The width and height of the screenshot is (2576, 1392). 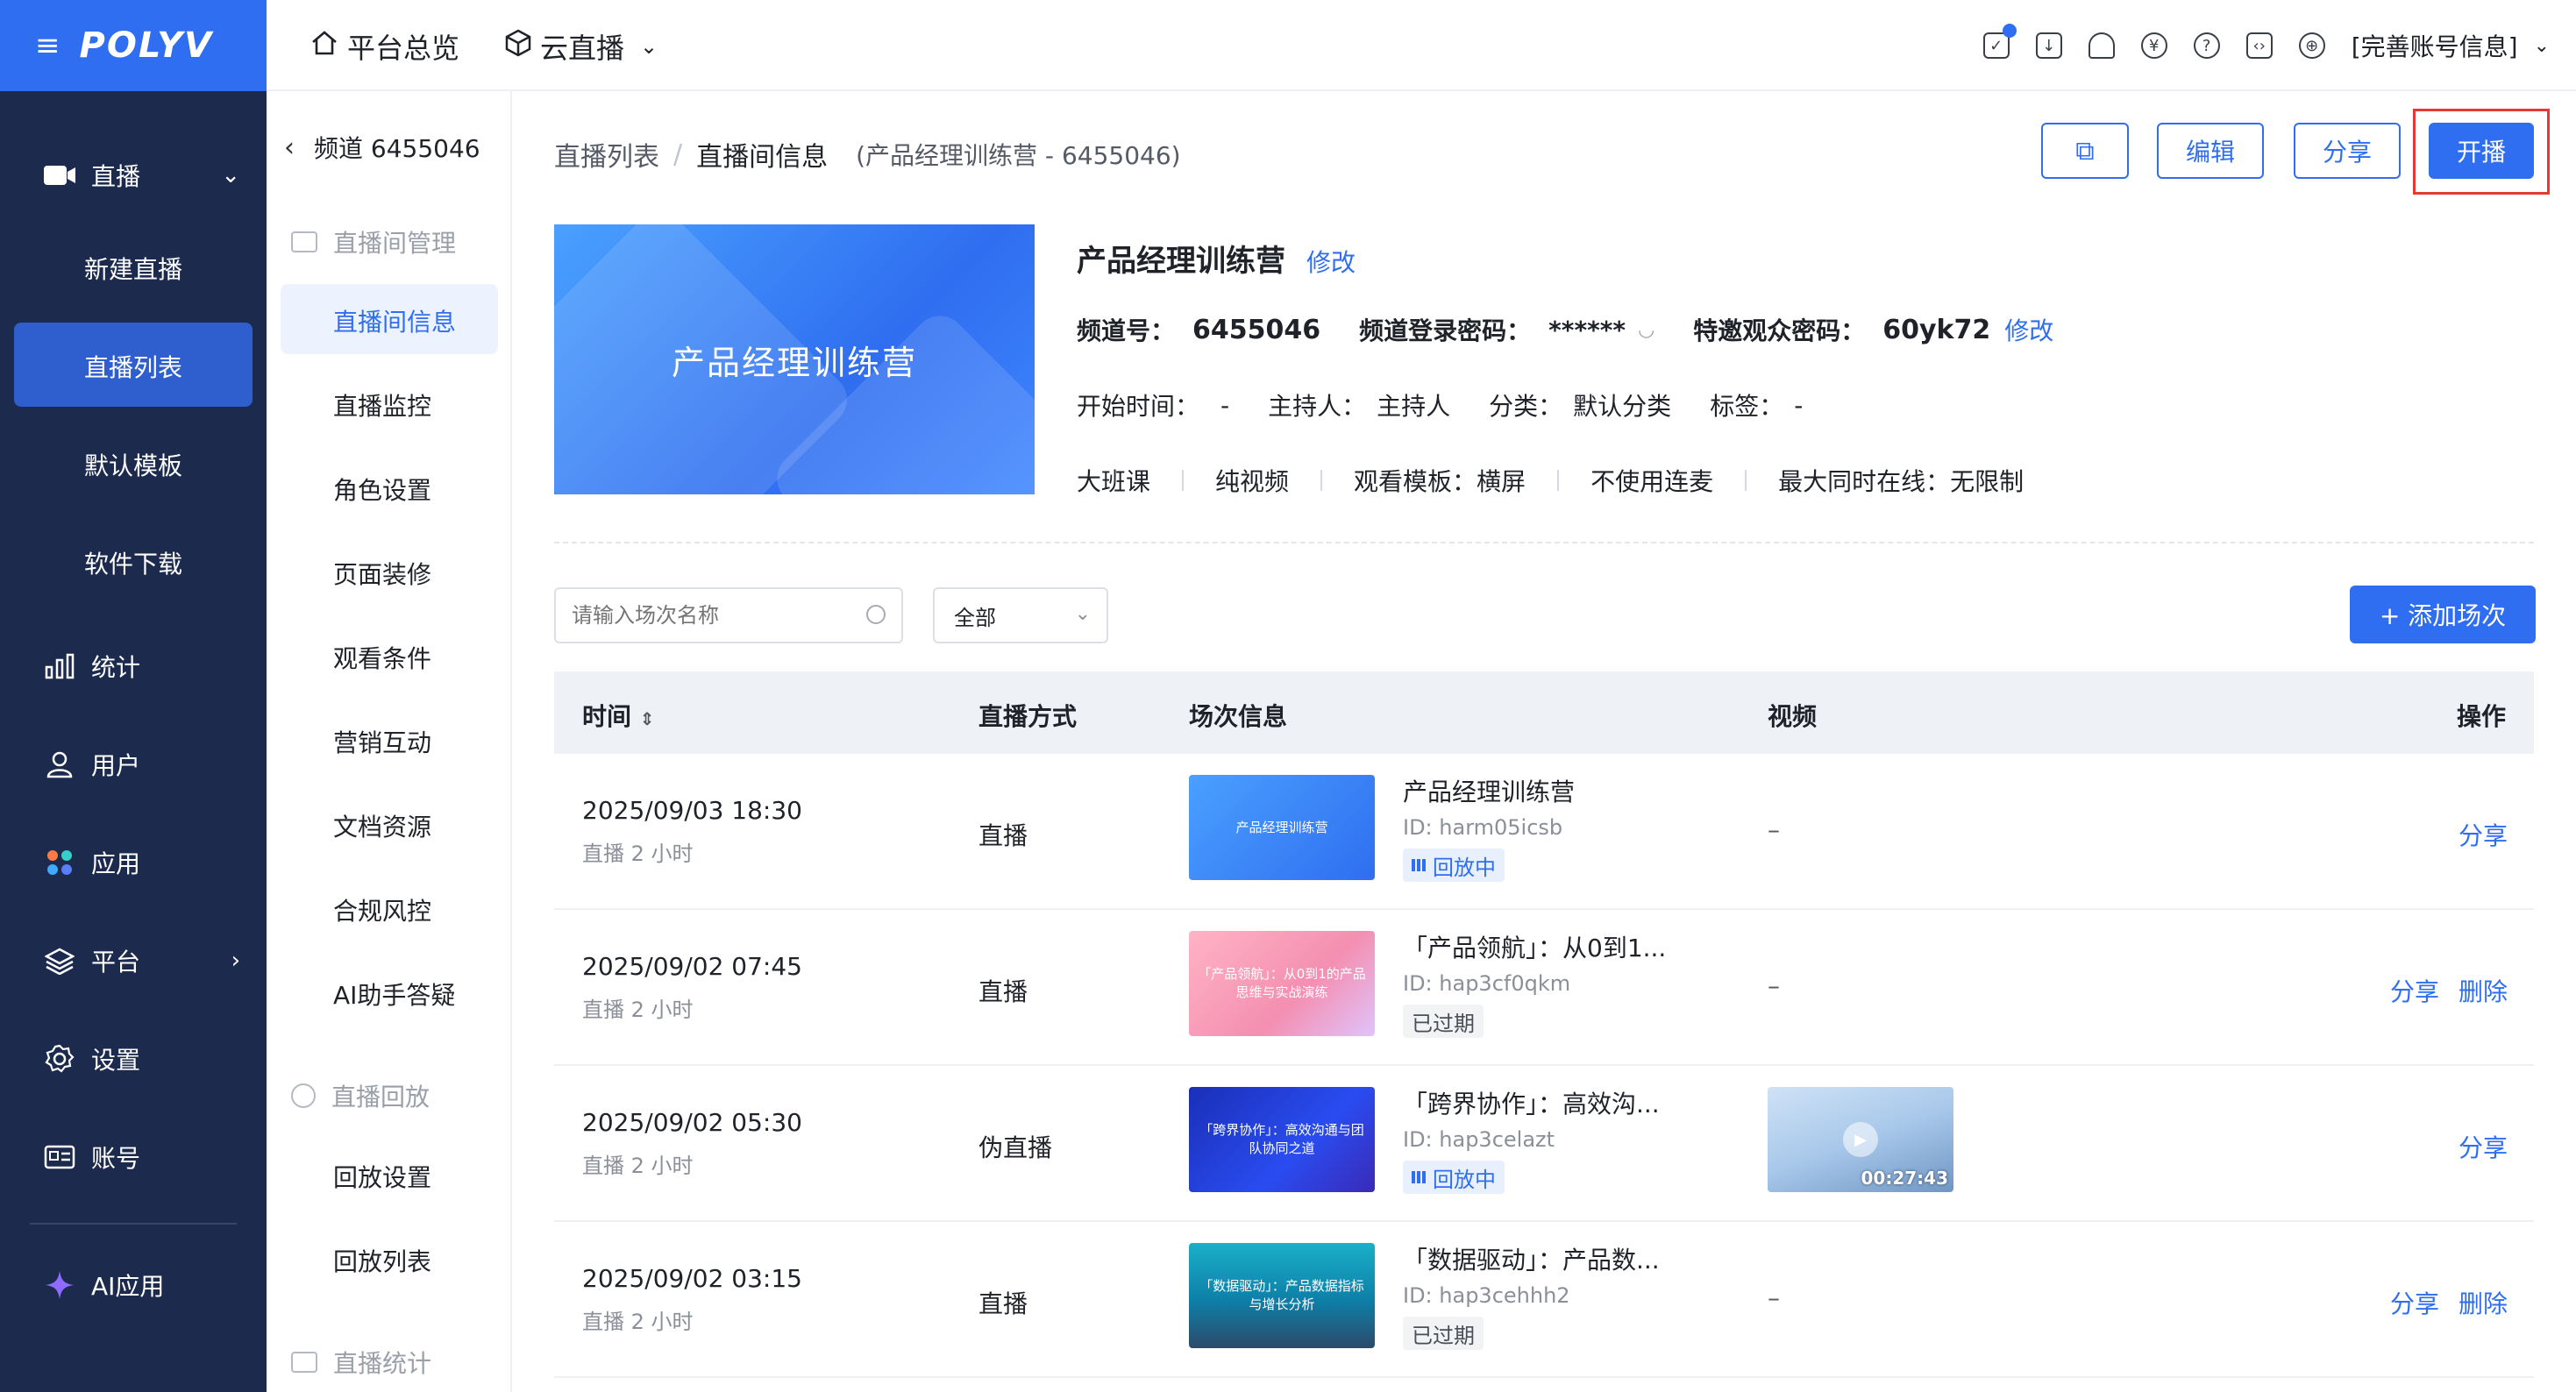 What do you see at coordinates (116, 863) in the screenshot?
I see `sidebar-item-label: 应用` at bounding box center [116, 863].